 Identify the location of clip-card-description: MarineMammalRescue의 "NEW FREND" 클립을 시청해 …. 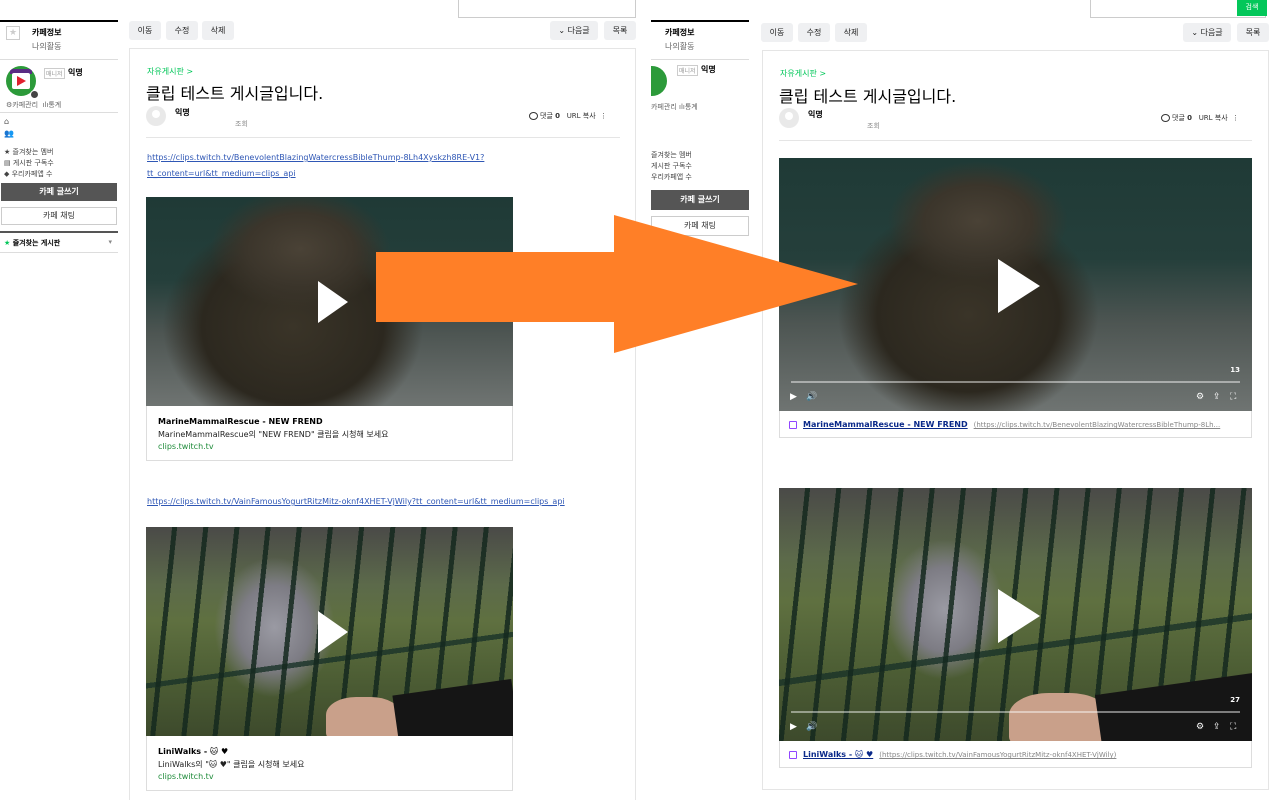
(273, 434).